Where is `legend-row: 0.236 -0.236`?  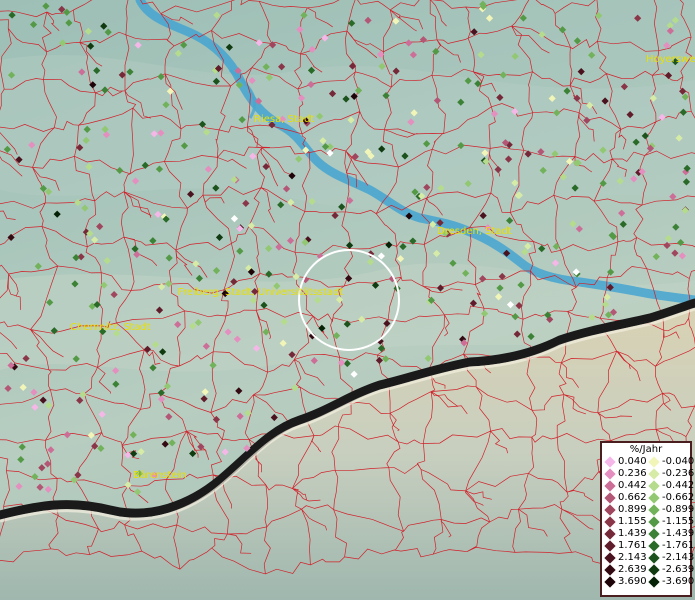
legend-row: 0.236 -0.236 is located at coordinates (648, 474).